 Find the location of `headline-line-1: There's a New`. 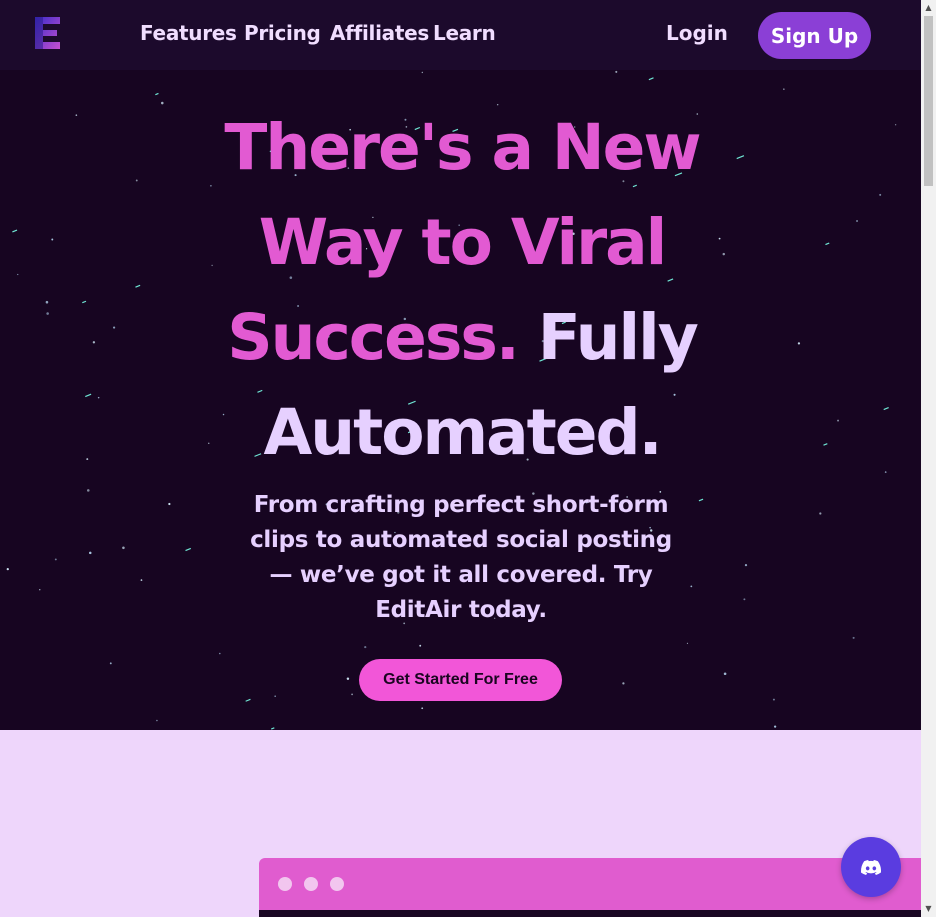

headline-line-1: There's a New is located at coordinates (462, 147).